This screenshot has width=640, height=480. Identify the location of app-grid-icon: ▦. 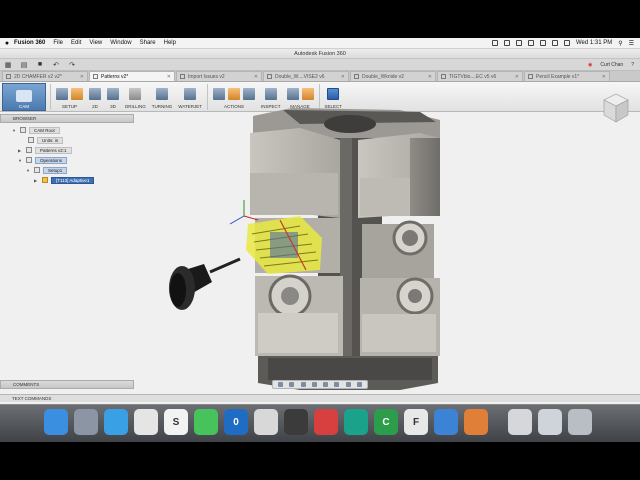
(8, 65).